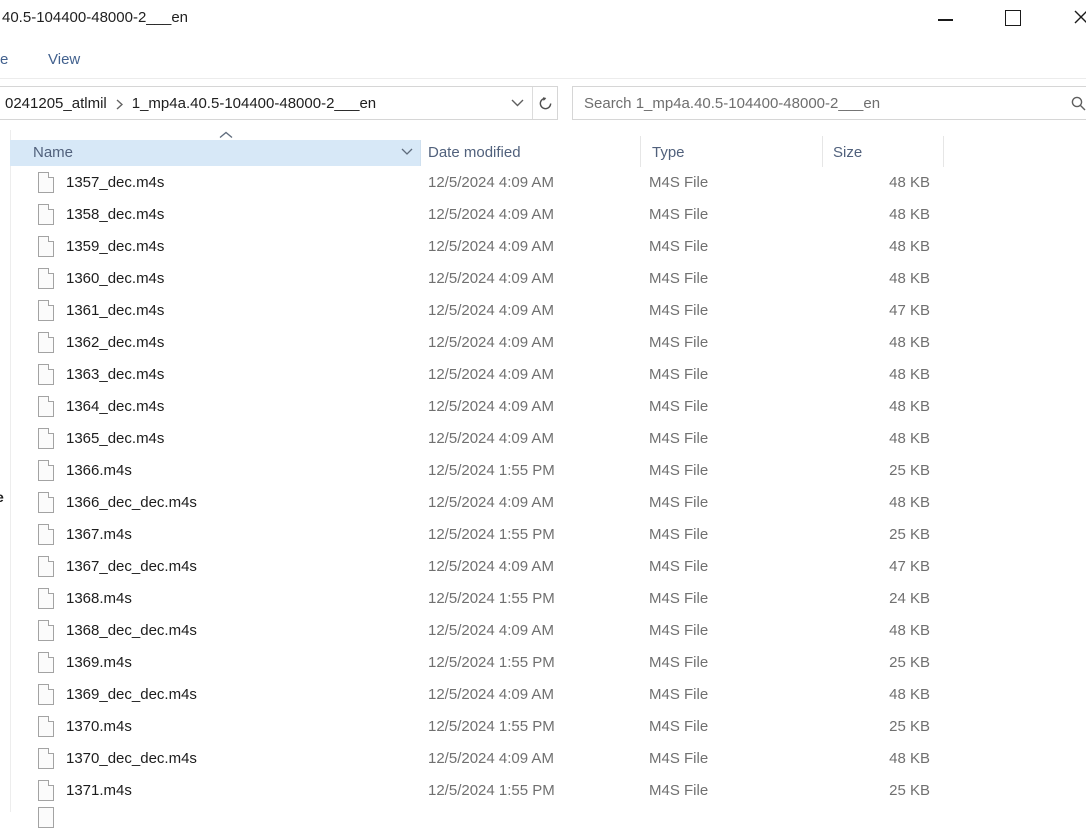 Image resolution: width=1086 pixels, height=828 pixels. Describe the element at coordinates (2, 497) in the screenshot. I see `navigation-pane-item-fragment: e` at that location.